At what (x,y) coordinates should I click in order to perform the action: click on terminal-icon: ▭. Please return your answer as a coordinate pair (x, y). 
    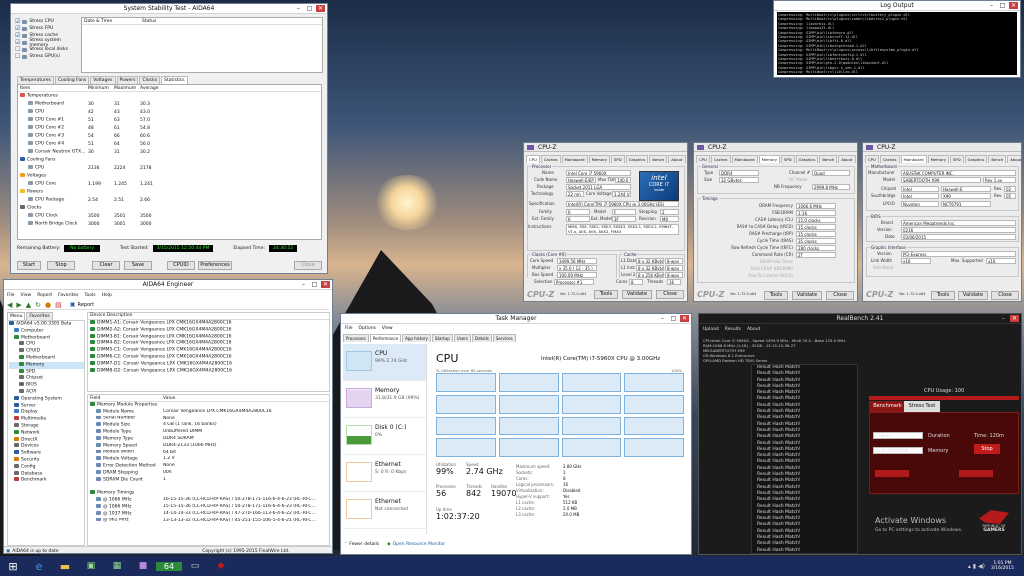
    Looking at the image, I should click on (195, 566).